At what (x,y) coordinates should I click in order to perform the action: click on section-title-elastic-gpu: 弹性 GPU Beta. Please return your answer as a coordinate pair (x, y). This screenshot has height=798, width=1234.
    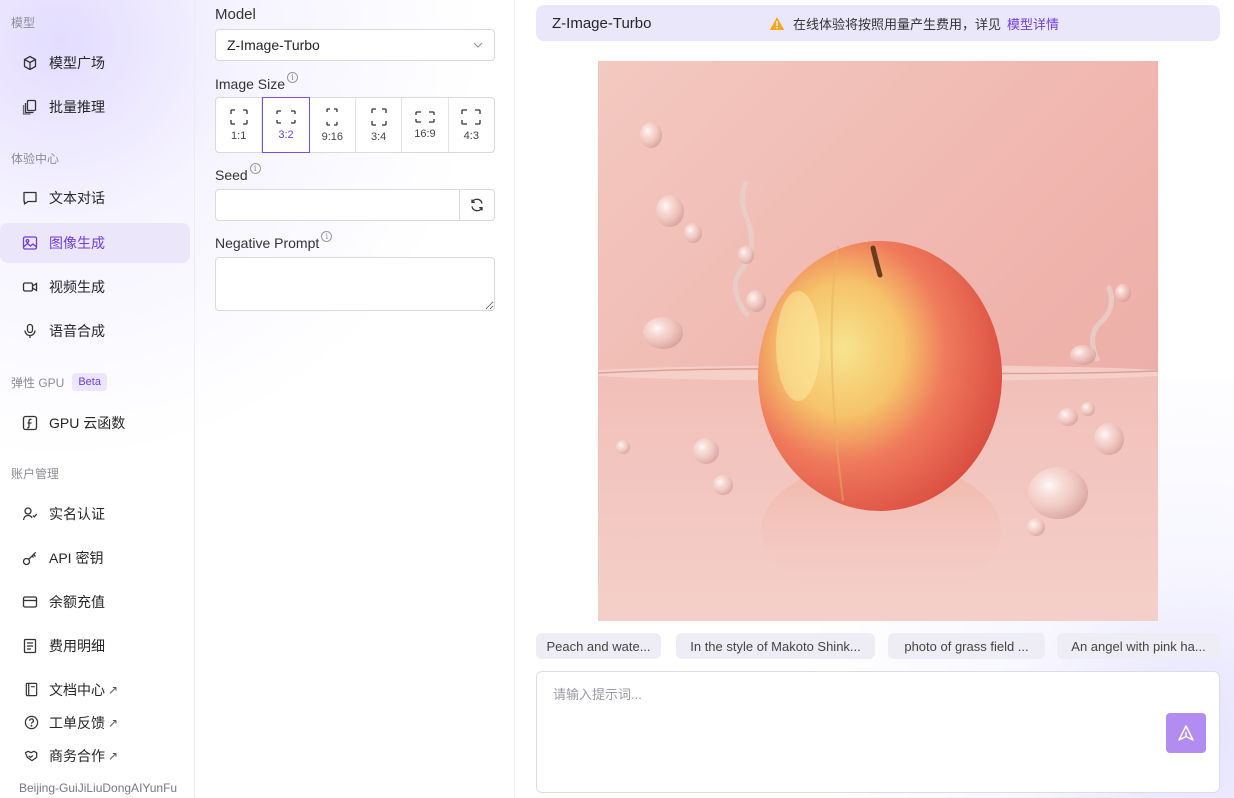
    Looking at the image, I should click on (59, 382).